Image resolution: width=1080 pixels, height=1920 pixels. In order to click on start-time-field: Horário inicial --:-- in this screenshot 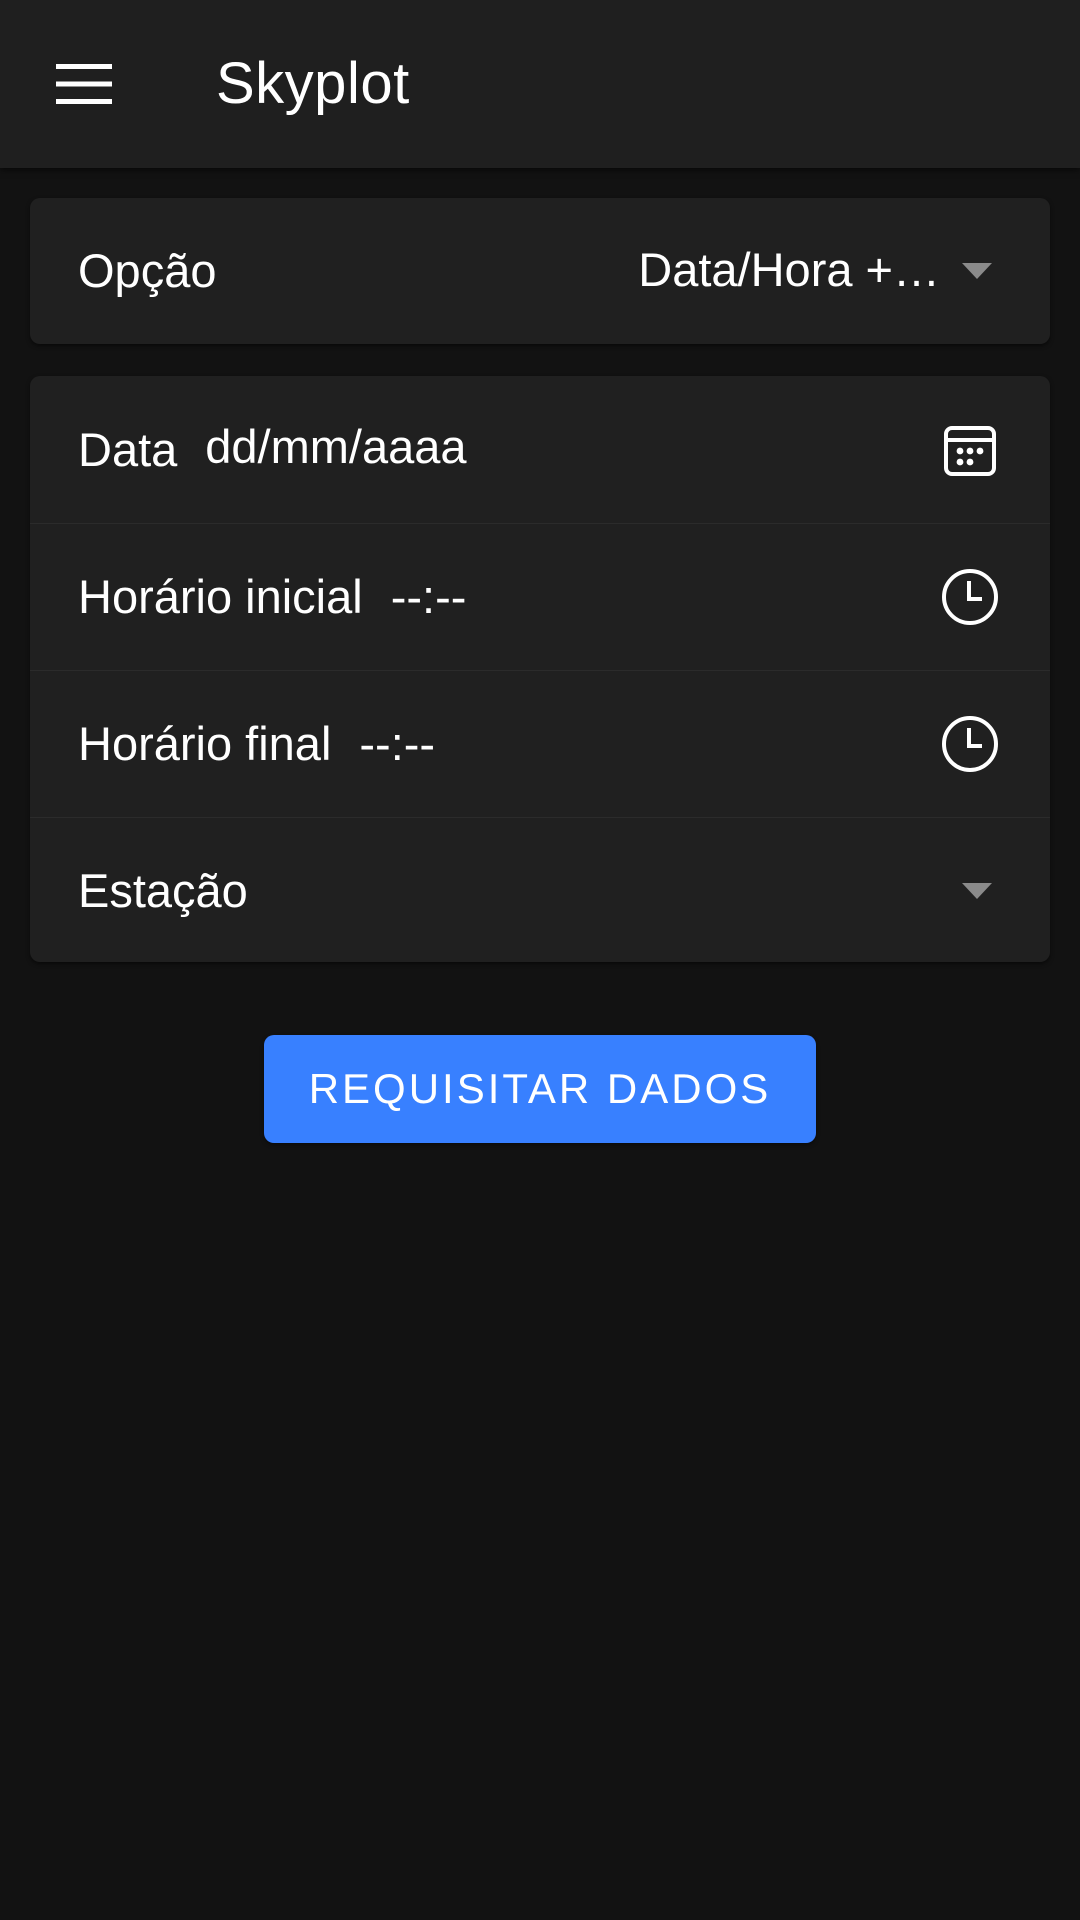, I will do `click(540, 596)`.